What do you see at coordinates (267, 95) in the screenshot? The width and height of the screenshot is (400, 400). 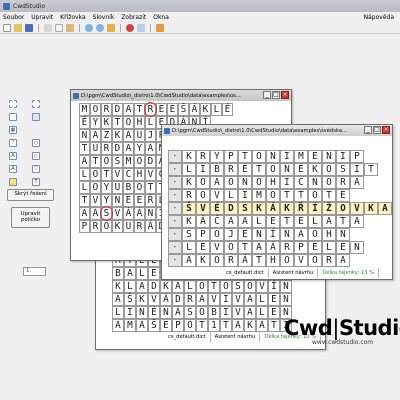 I see `minimize-icon: _` at bounding box center [267, 95].